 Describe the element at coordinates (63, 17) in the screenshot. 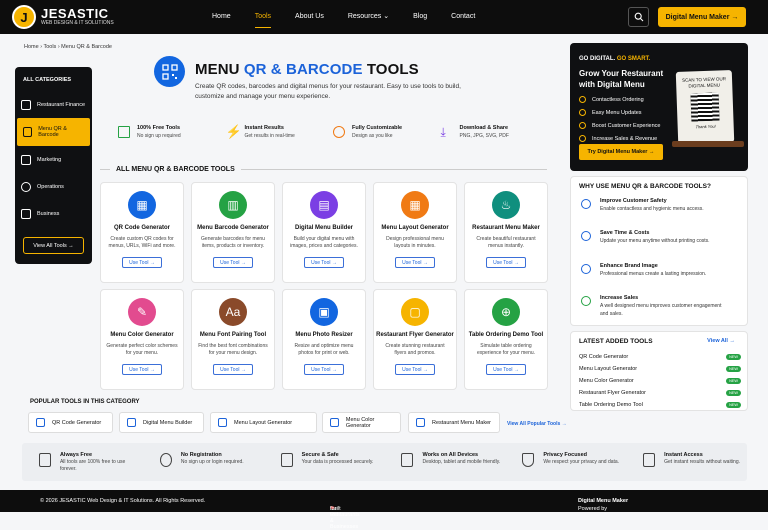

I see `brand-logo: J JESASTIC WEB DESIGN & IT SOLUTIONS` at that location.